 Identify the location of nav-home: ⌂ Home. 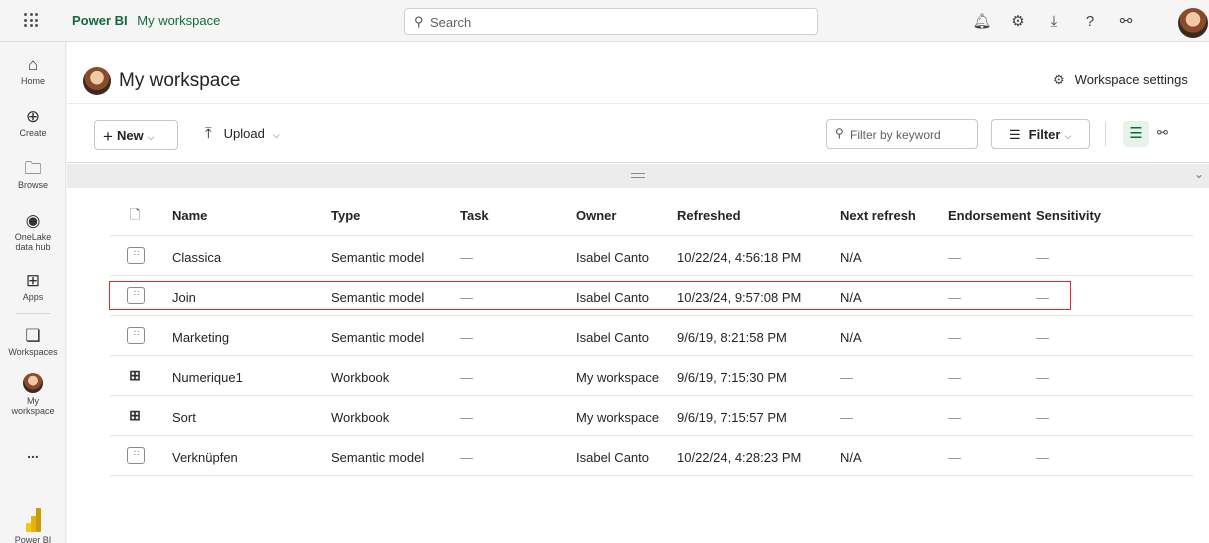
(33, 71).